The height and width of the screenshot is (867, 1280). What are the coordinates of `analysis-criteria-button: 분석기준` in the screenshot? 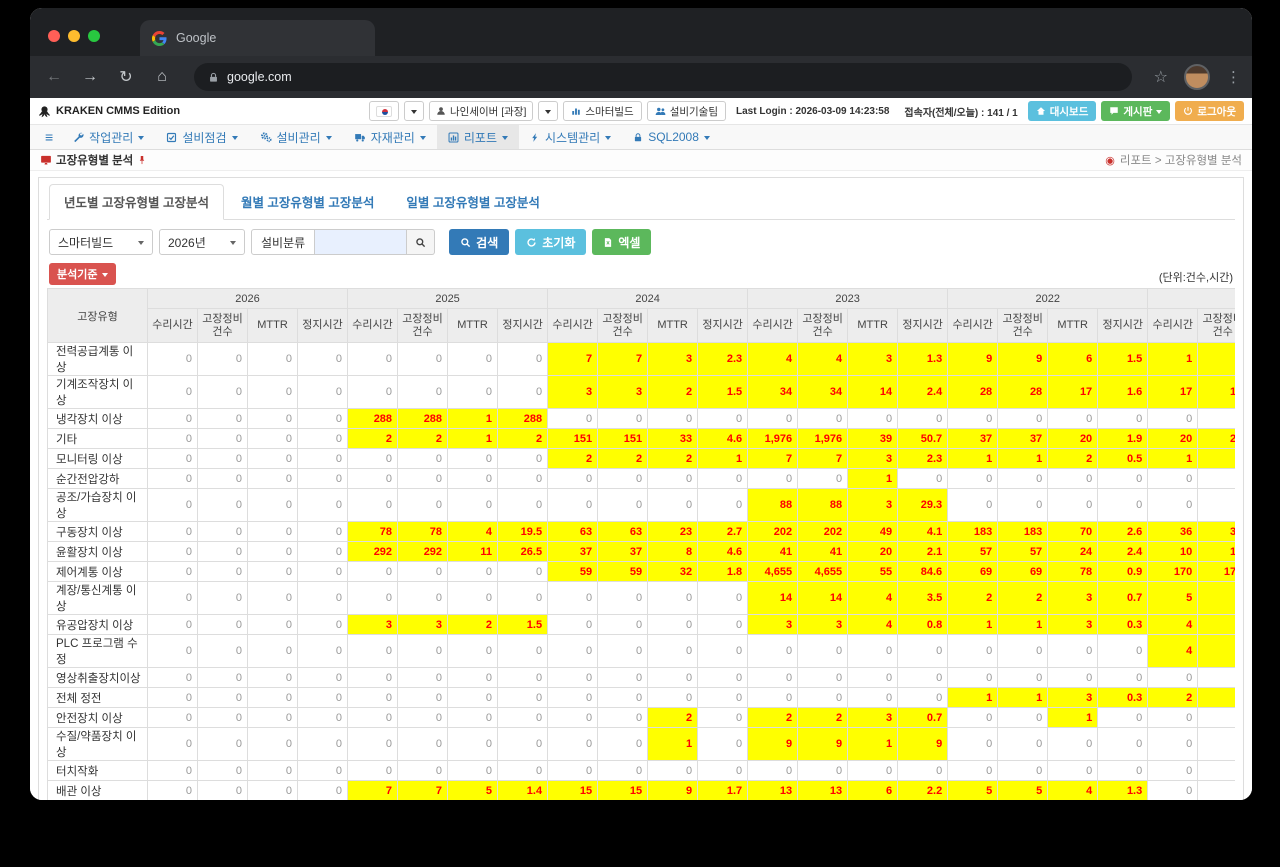 It's located at (83, 274).